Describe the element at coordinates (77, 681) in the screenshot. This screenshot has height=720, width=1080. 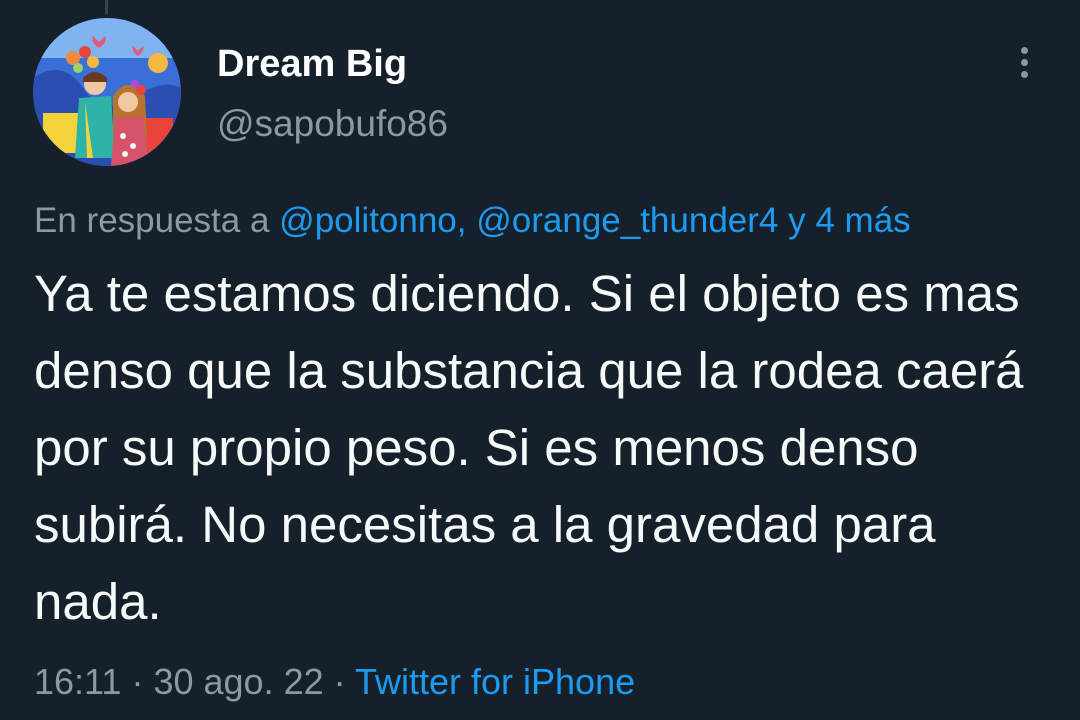
I see `tweet-time: 16:11` at that location.